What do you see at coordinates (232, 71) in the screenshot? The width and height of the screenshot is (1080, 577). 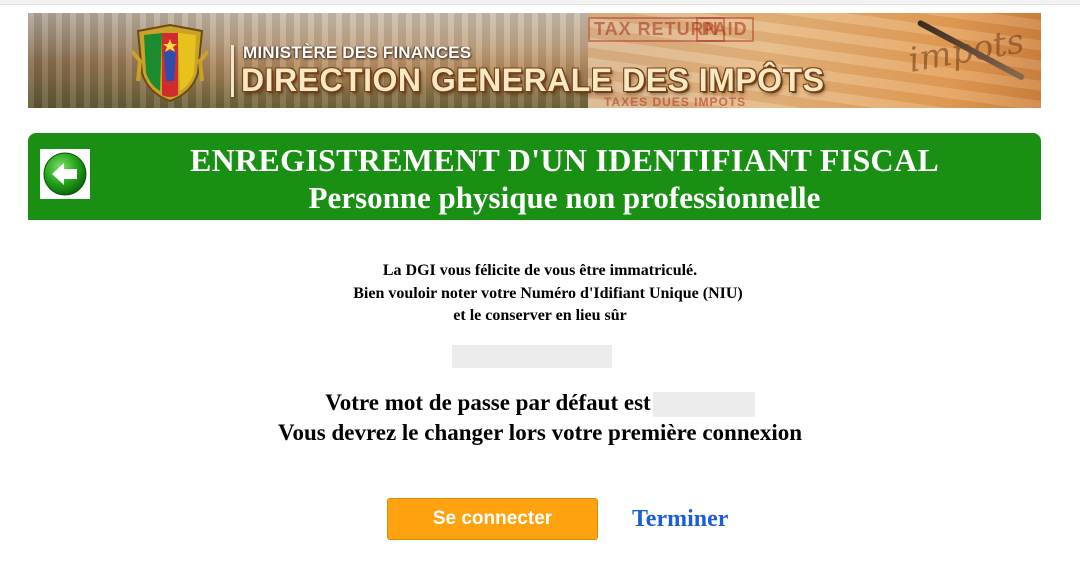 I see `banner-divider` at bounding box center [232, 71].